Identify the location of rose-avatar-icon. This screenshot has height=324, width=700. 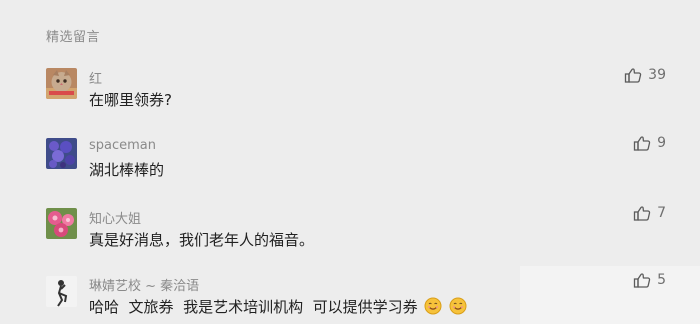
(61, 223).